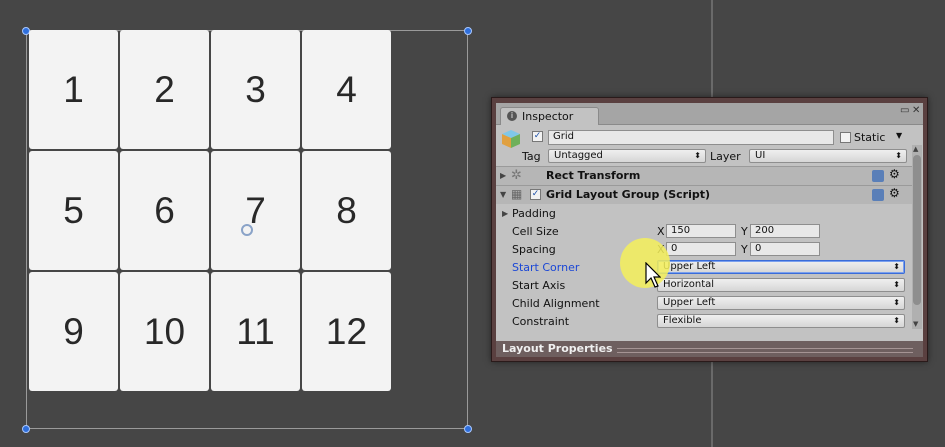  I want to click on close-icon: ✕, so click(916, 110).